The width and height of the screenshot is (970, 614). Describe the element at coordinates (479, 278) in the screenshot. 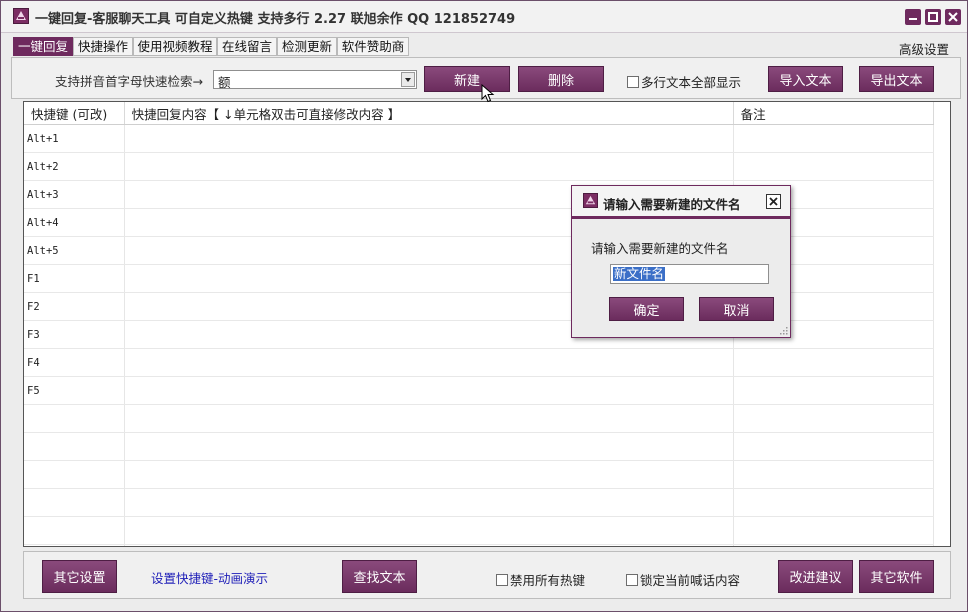

I see `table-row: F1` at that location.